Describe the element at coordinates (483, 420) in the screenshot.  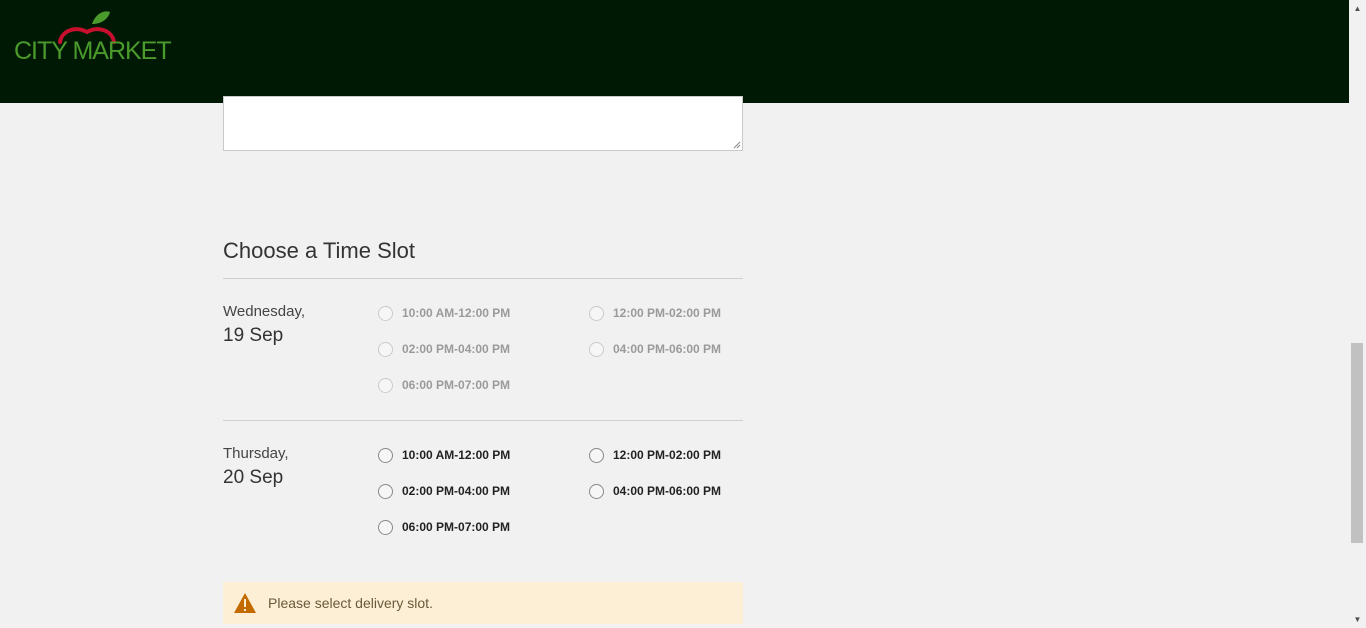
I see `day-divider` at that location.